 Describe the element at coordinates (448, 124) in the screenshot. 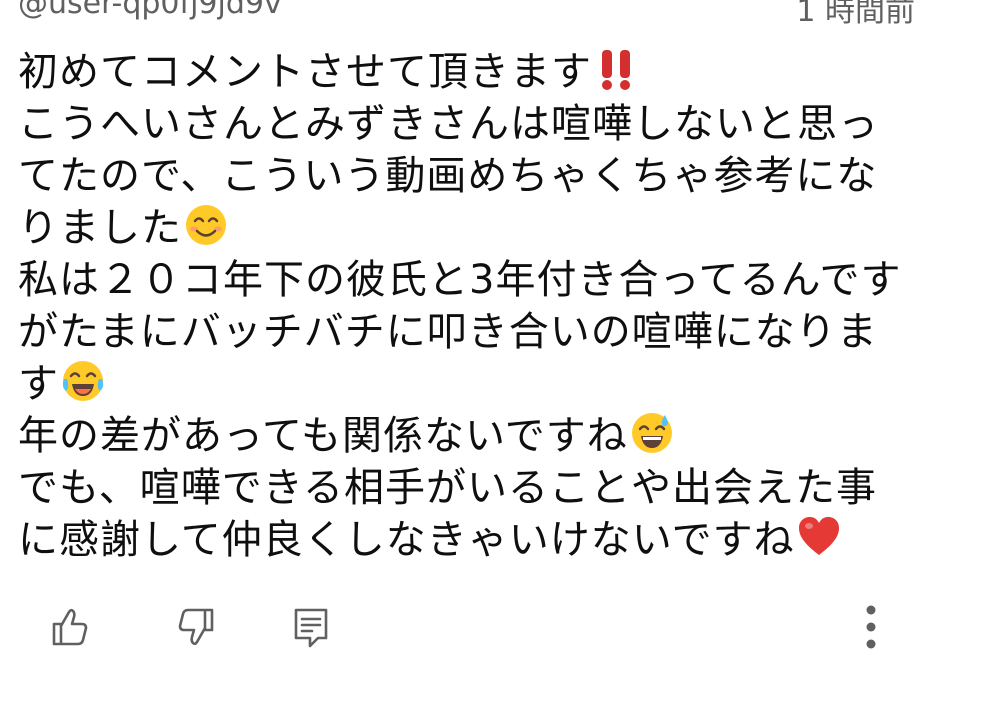

I see `comment-line-text: こうへいさんとみずきさんは喧嘩しないと思っ` at that location.